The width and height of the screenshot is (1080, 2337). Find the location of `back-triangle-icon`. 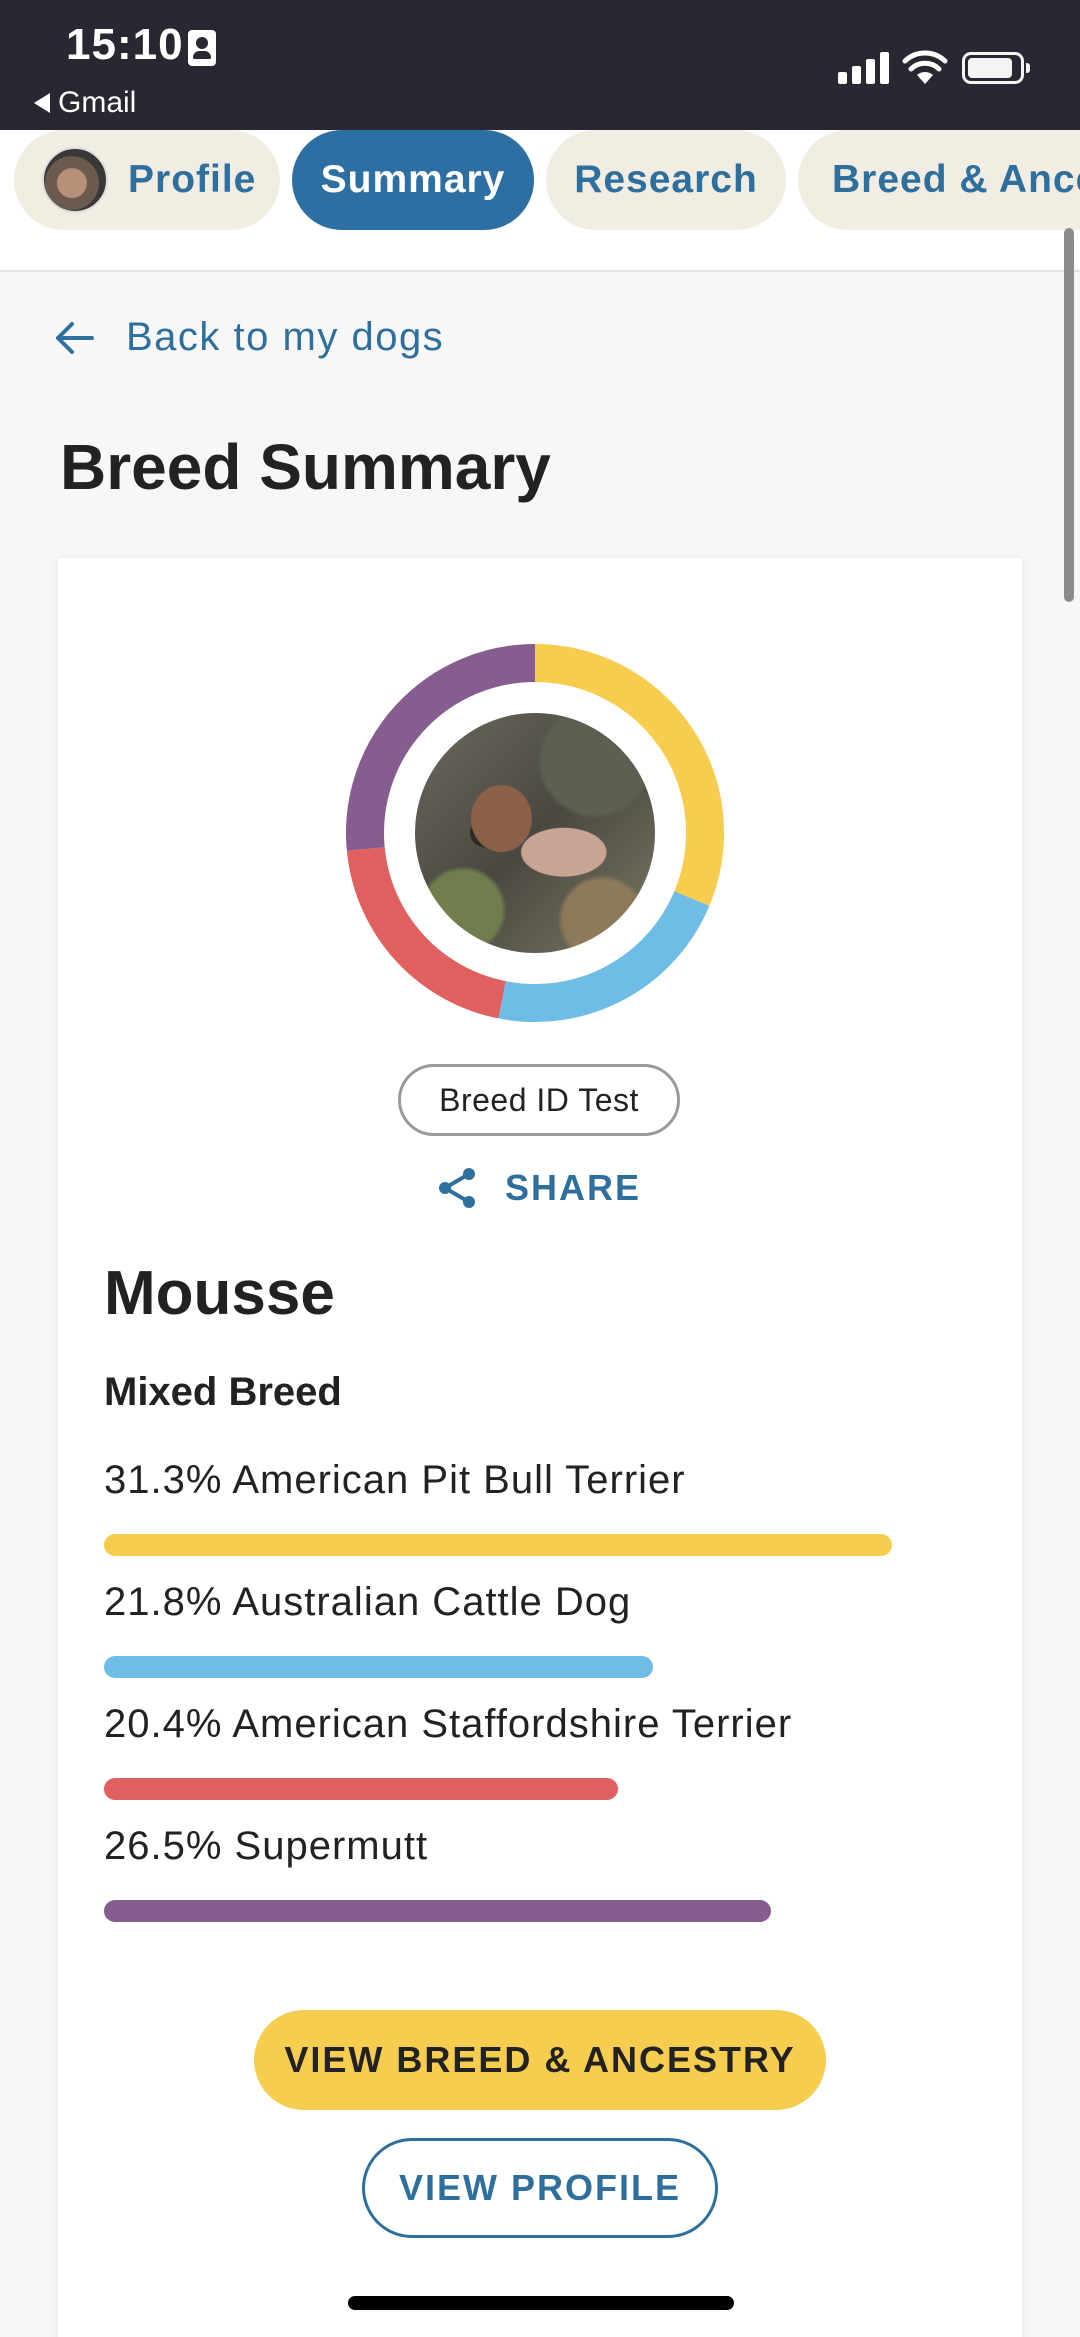

back-triangle-icon is located at coordinates (42, 103).